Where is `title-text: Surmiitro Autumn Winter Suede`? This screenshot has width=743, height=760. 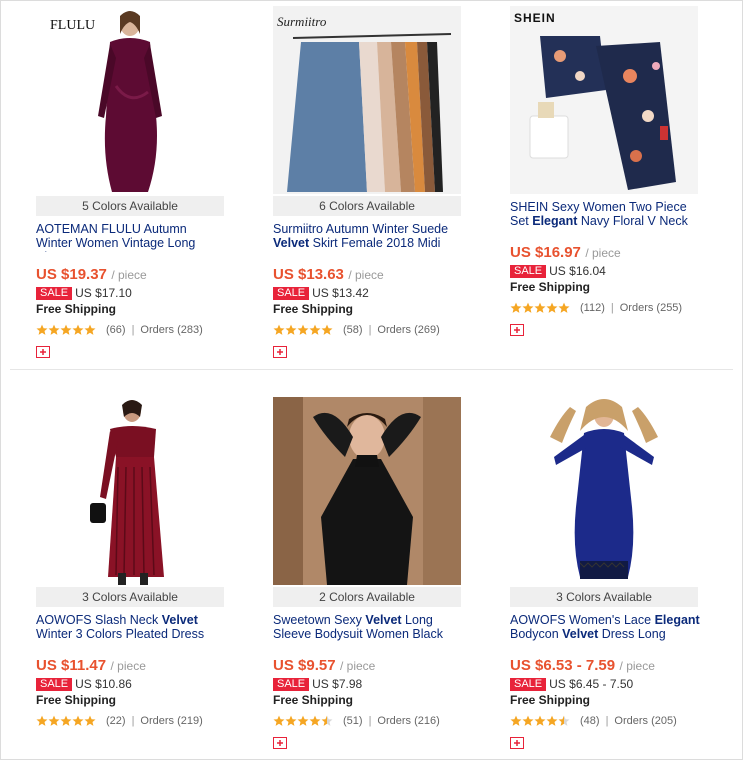 title-text: Surmiitro Autumn Winter Suede is located at coordinates (361, 229).